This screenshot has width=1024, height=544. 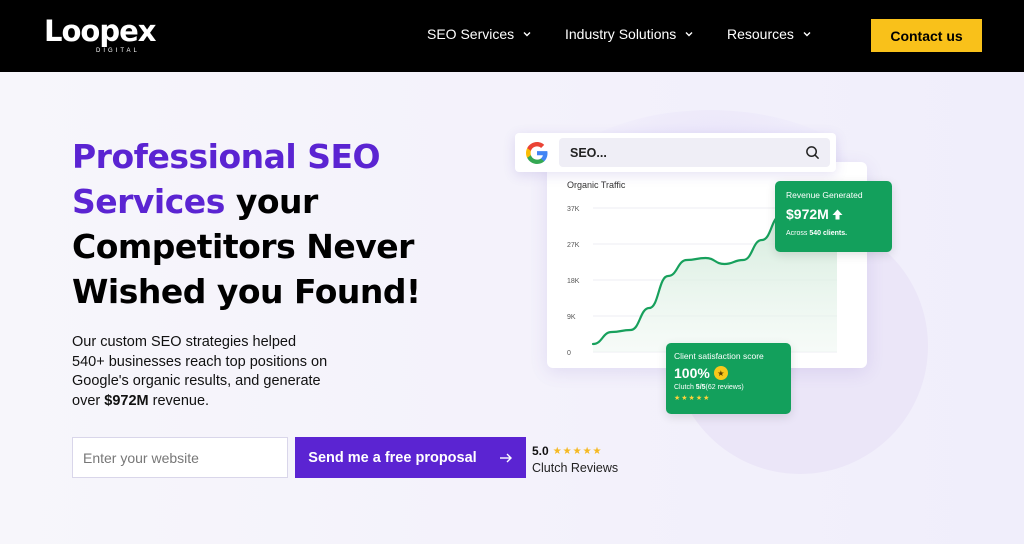 What do you see at coordinates (700, 387) in the screenshot?
I see `clutch-score: 5/5` at bounding box center [700, 387].